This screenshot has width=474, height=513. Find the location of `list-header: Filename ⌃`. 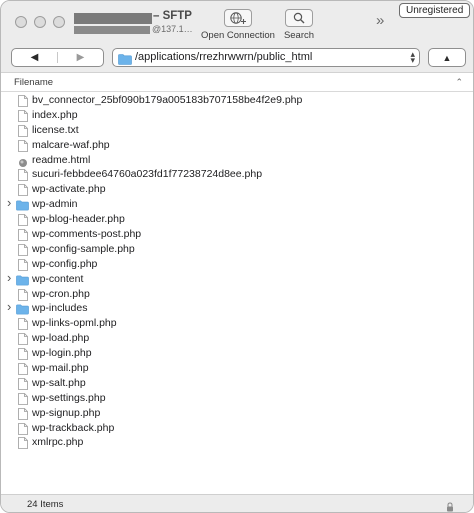

list-header: Filename ⌃ is located at coordinates (237, 82).